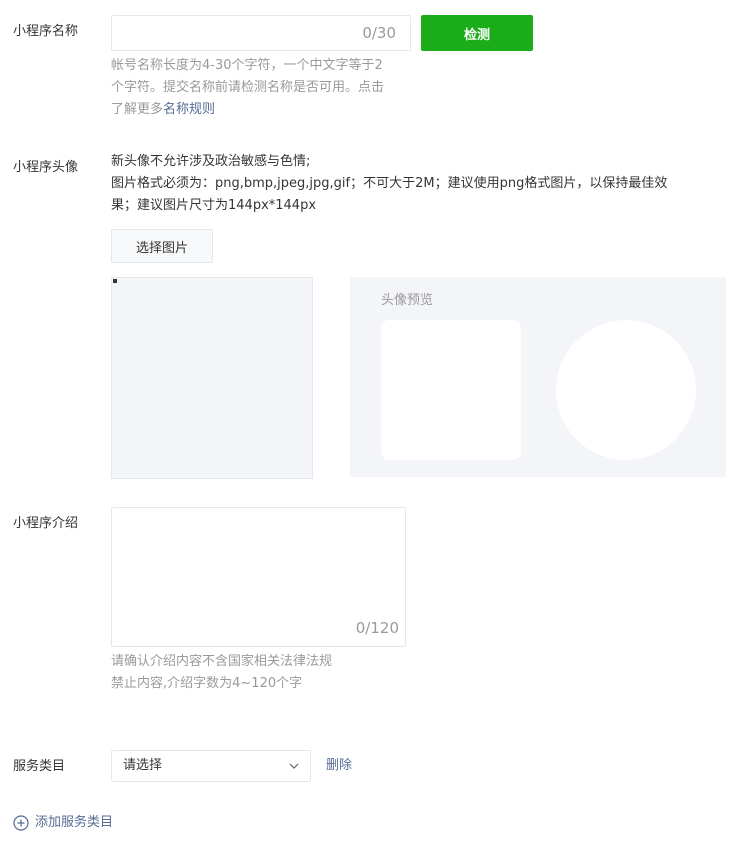 The height and width of the screenshot is (854, 735). Describe the element at coordinates (189, 109) in the screenshot. I see `name-rules-link: 名称规则` at that location.